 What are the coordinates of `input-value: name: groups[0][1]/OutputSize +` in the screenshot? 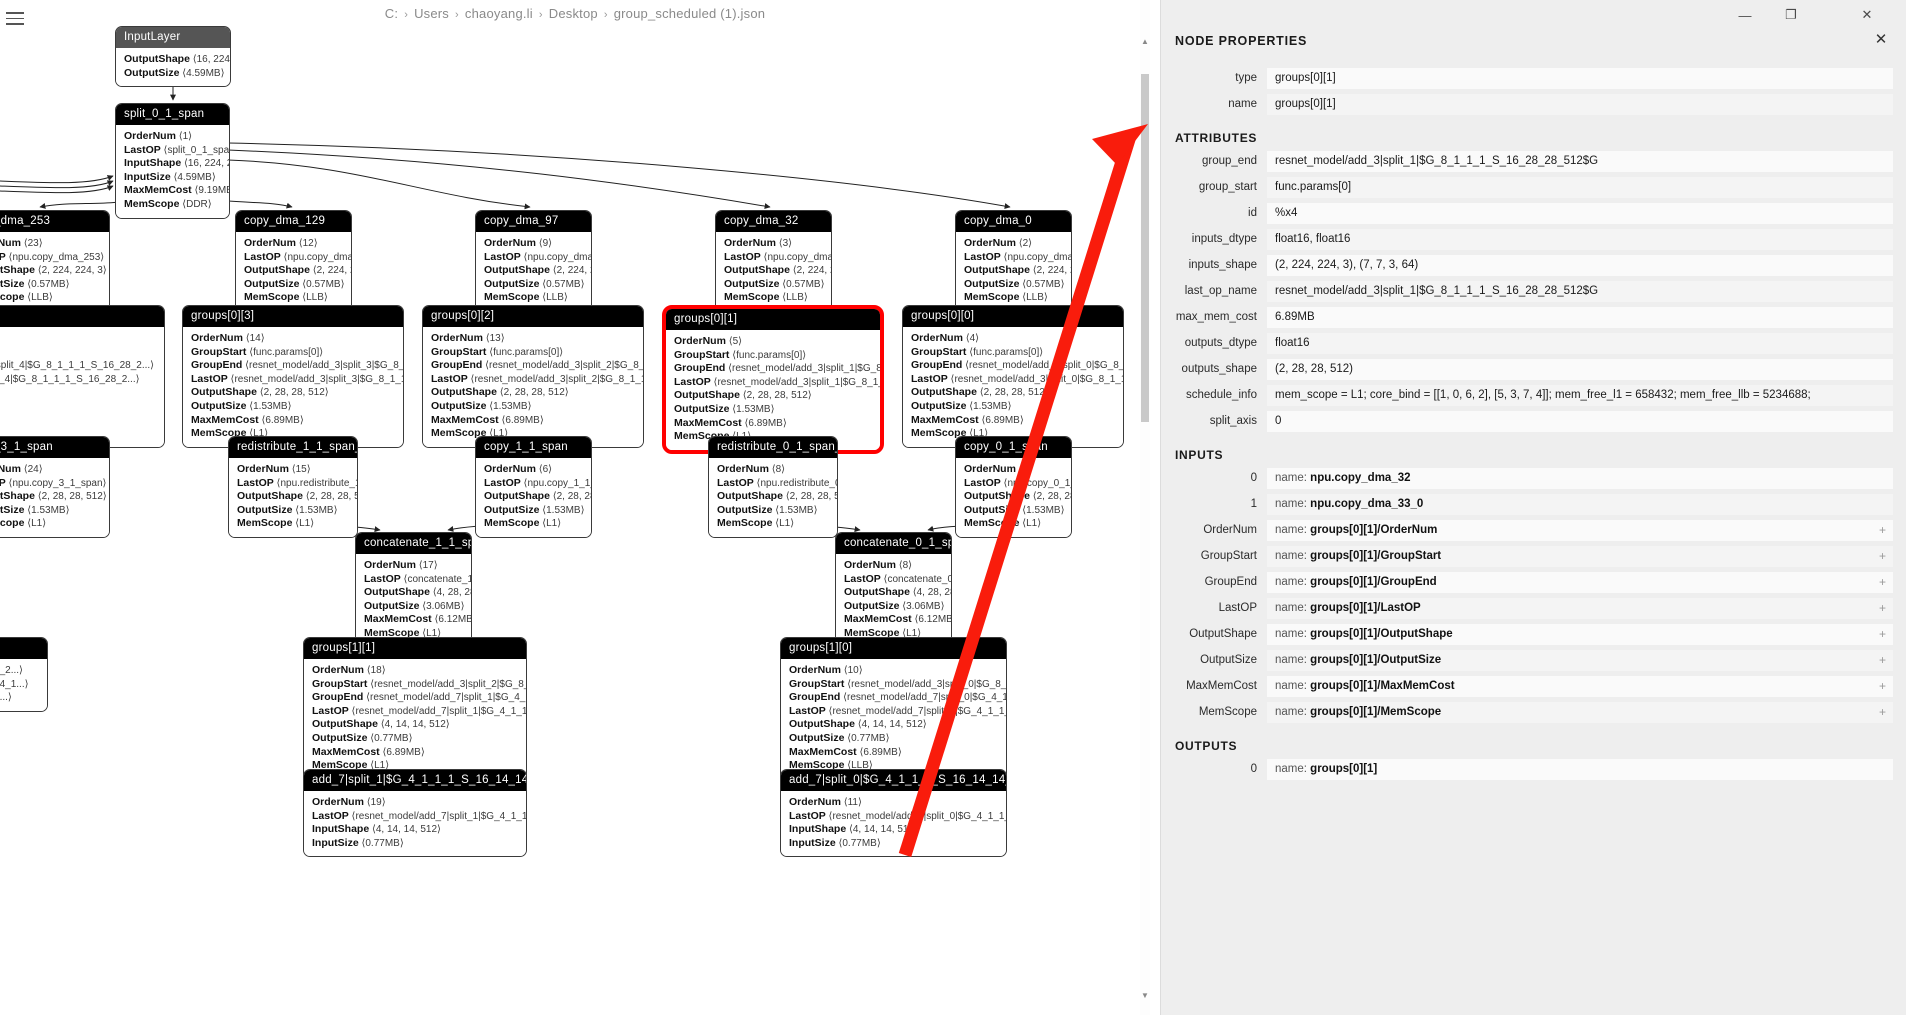 It's located at (1580, 660).